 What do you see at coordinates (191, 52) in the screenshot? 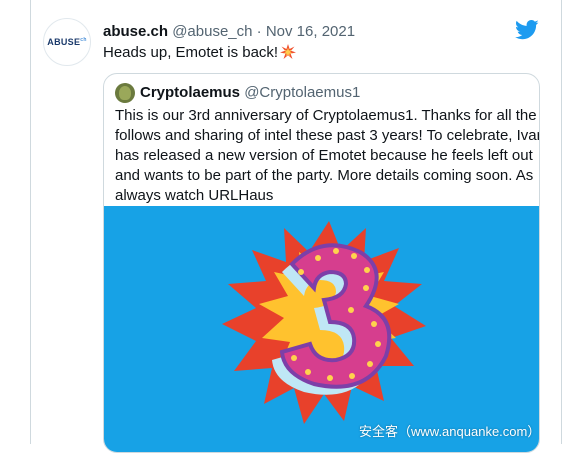
I see `tweet-body: Heads up, Emotet is back!` at bounding box center [191, 52].